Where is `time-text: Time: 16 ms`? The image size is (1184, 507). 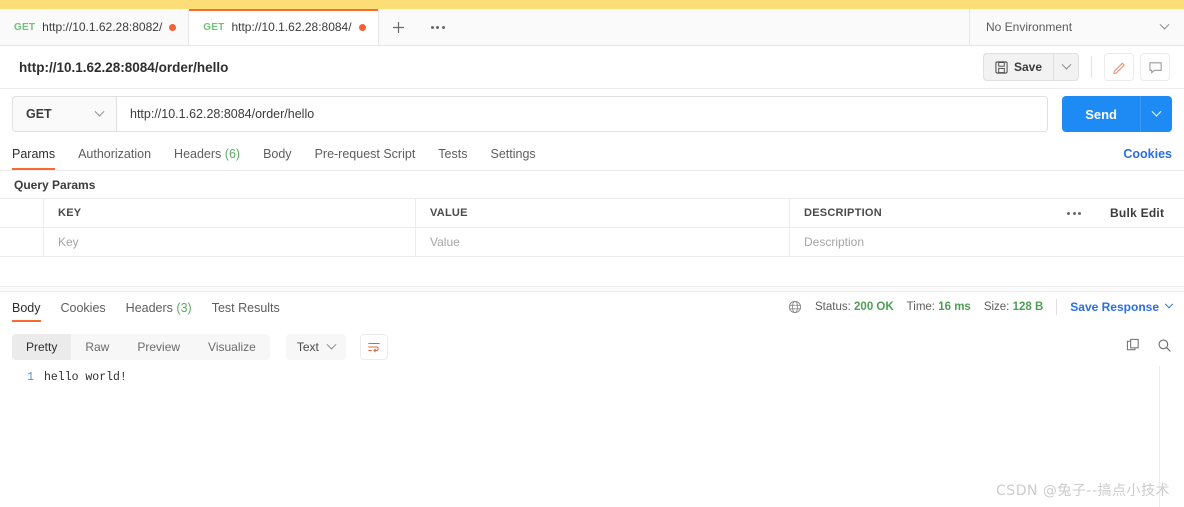 time-text: Time: 16 ms is located at coordinates (939, 307).